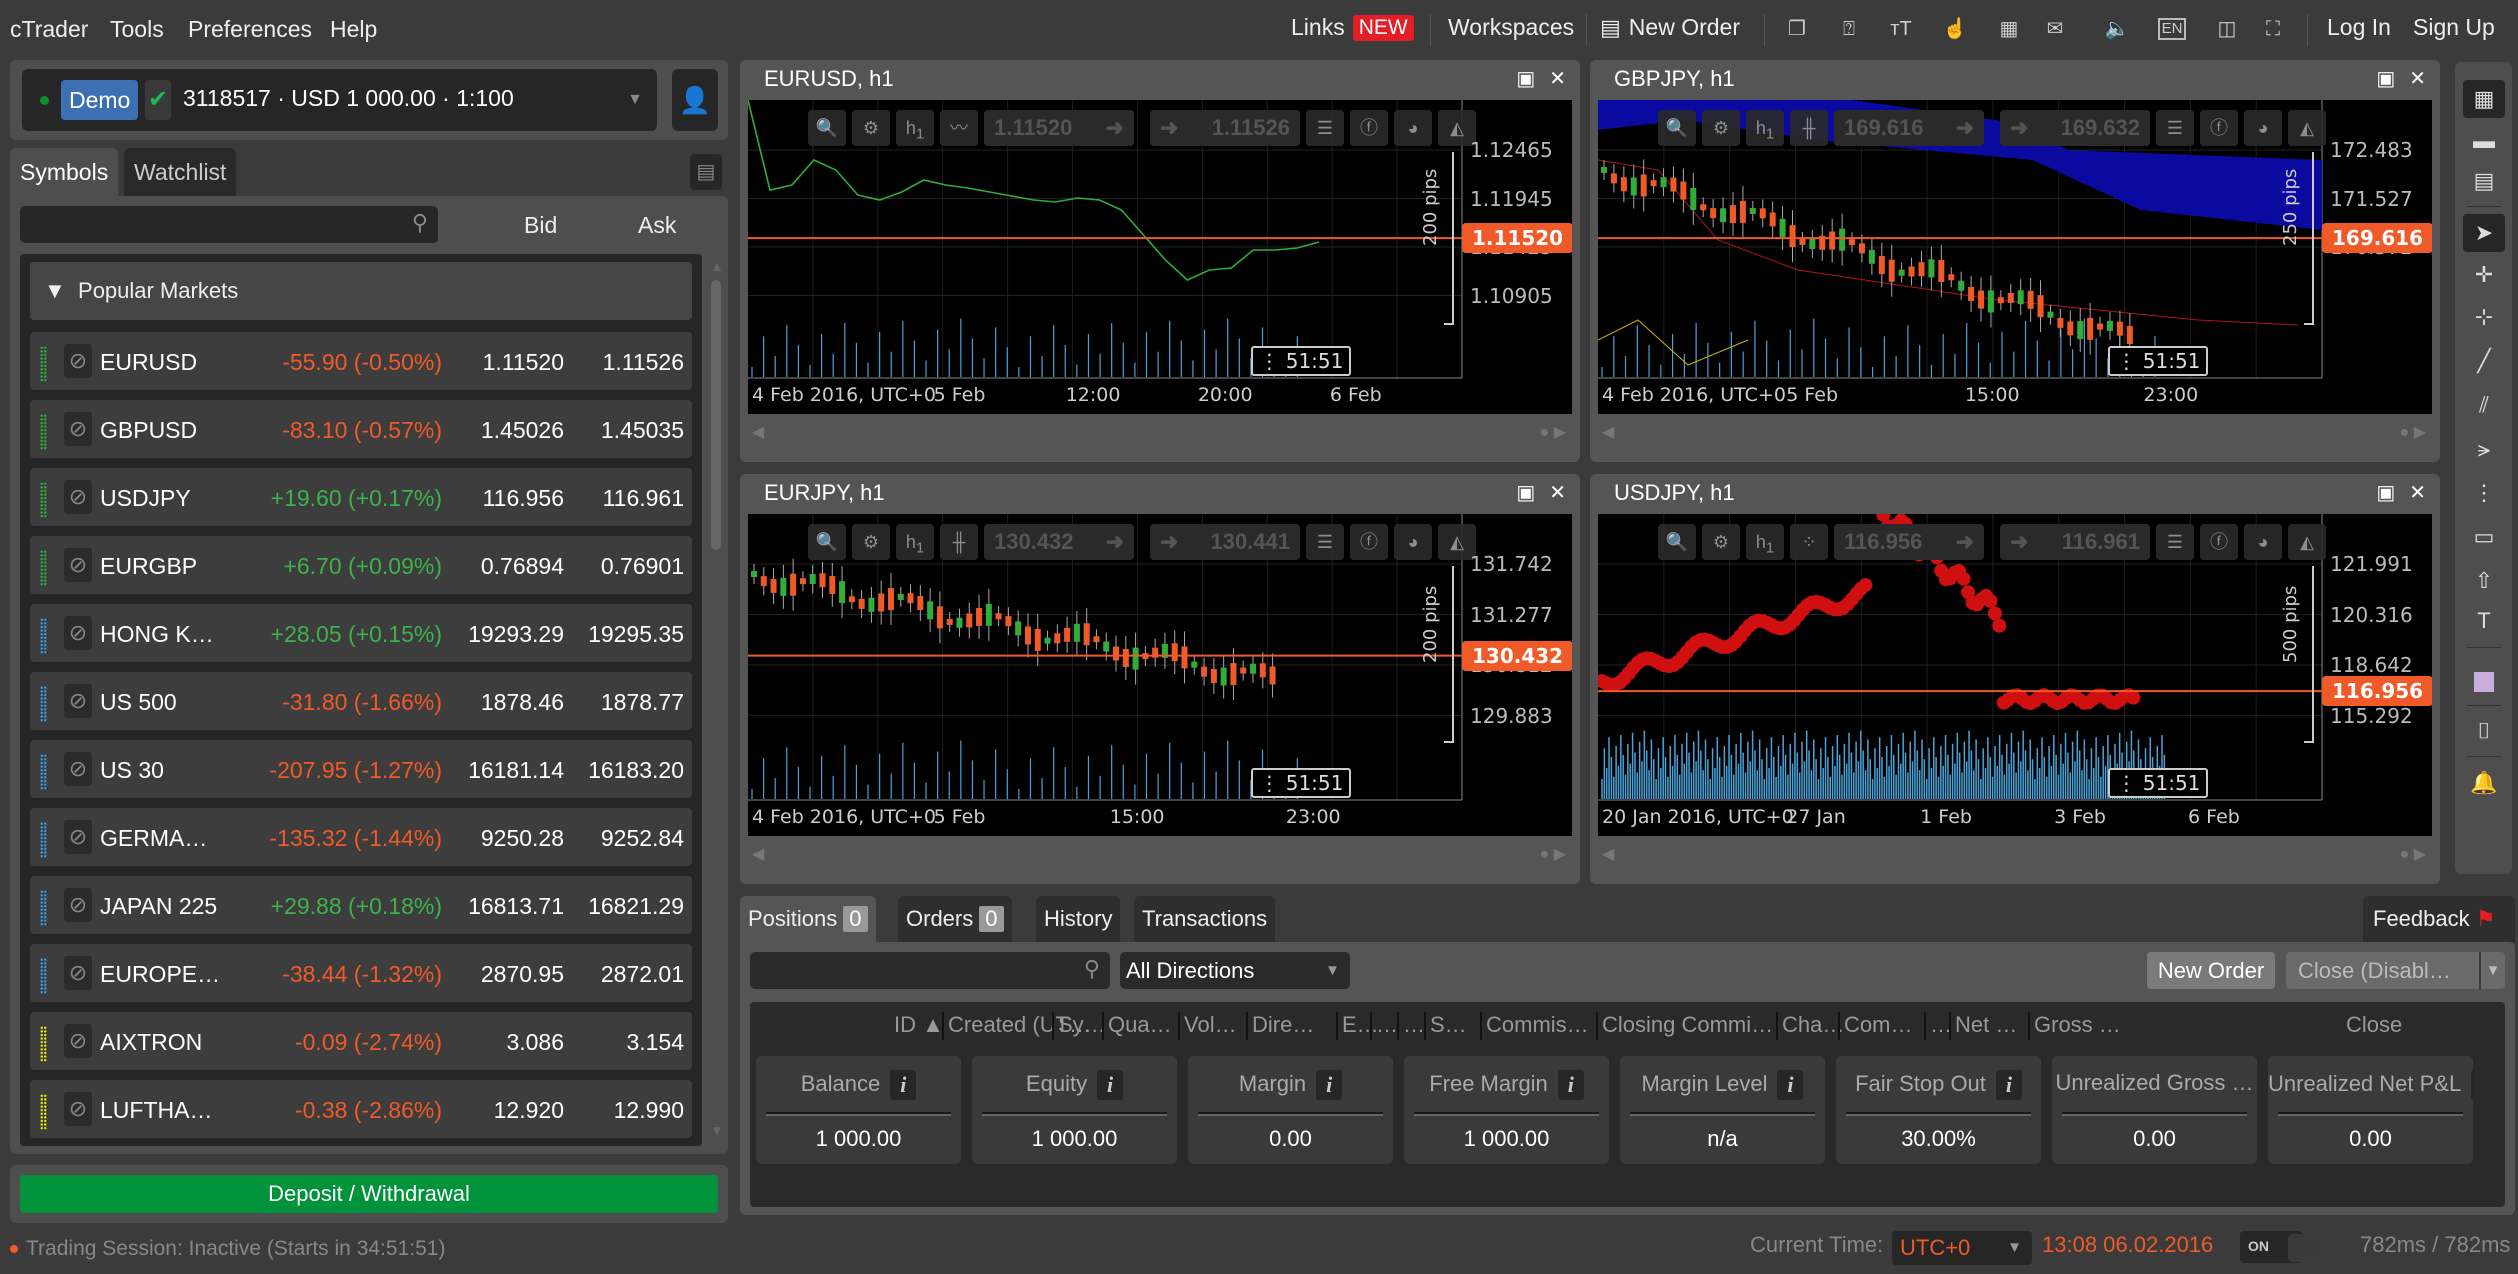 This screenshot has width=2518, height=1274. I want to click on touch-settings-icon: ☝, so click(1955, 29).